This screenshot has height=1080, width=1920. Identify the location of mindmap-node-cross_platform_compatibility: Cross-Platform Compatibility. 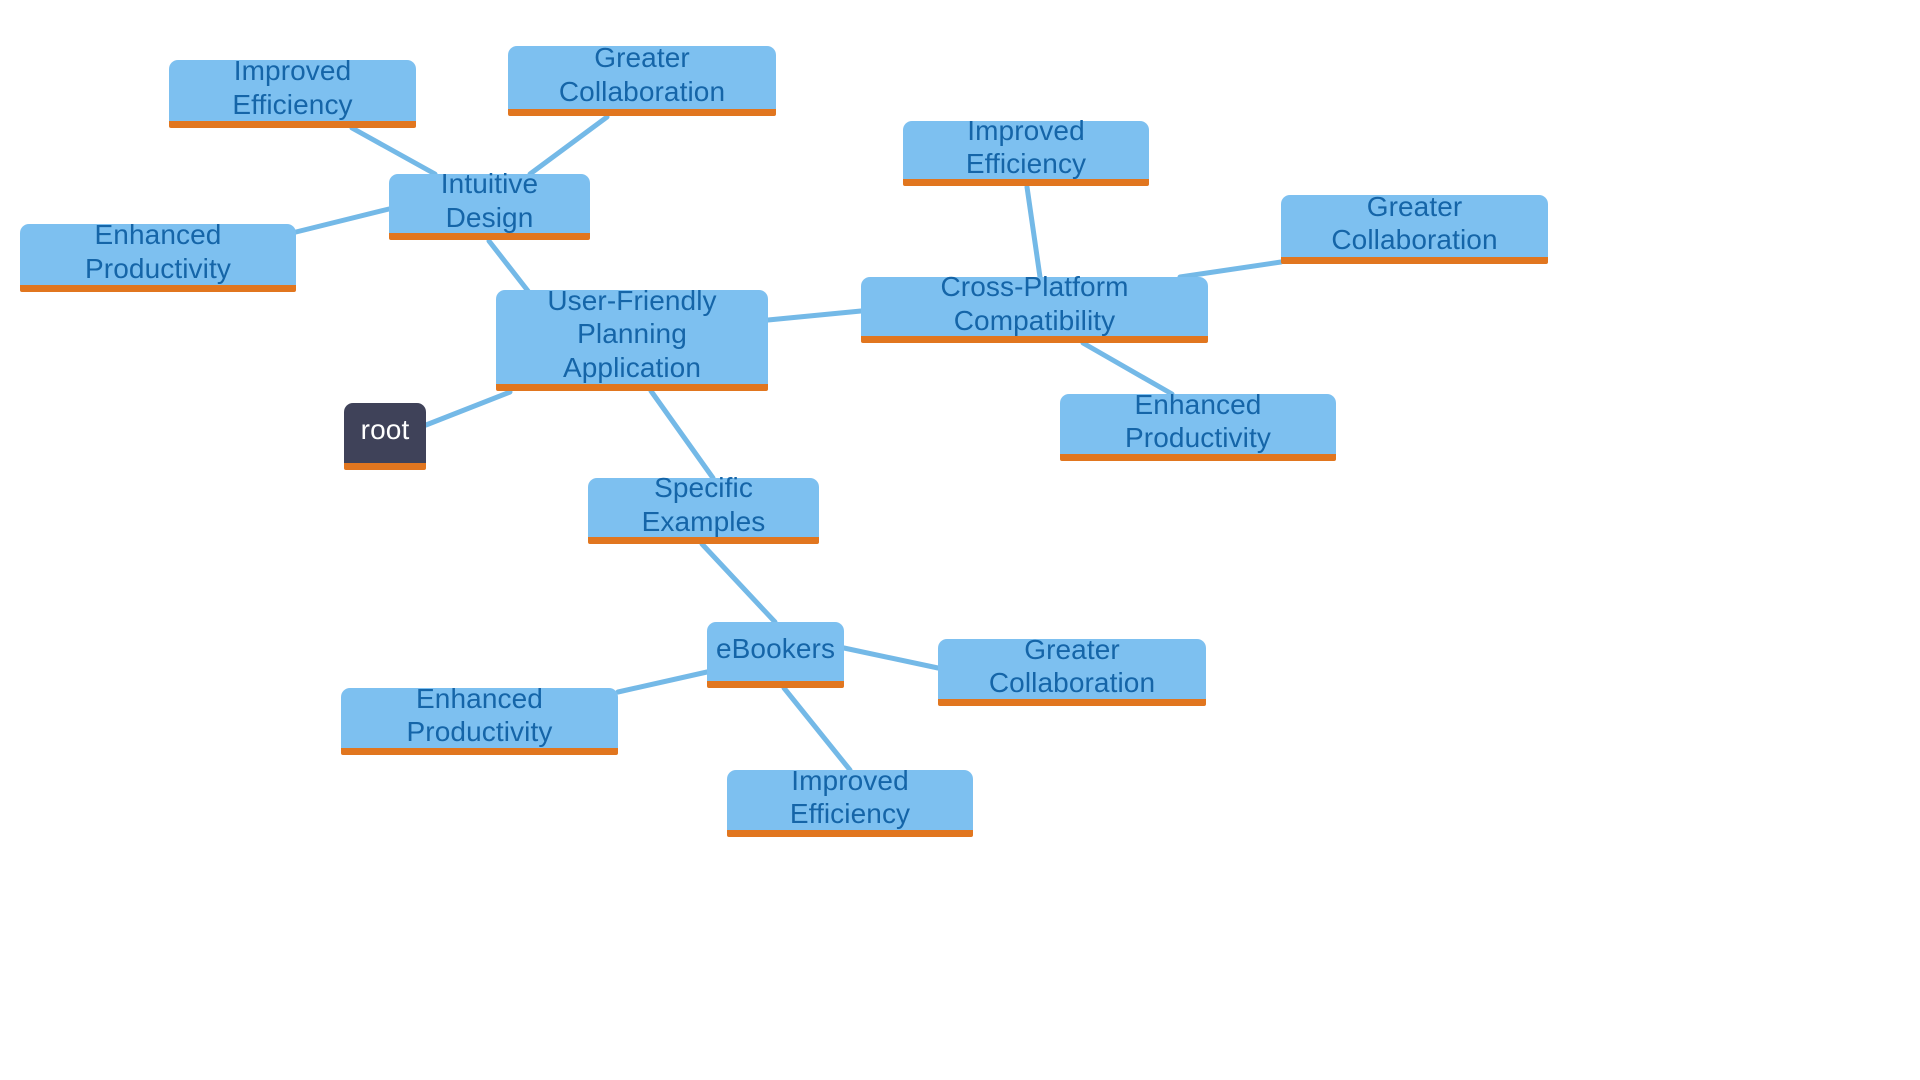
(1034, 307).